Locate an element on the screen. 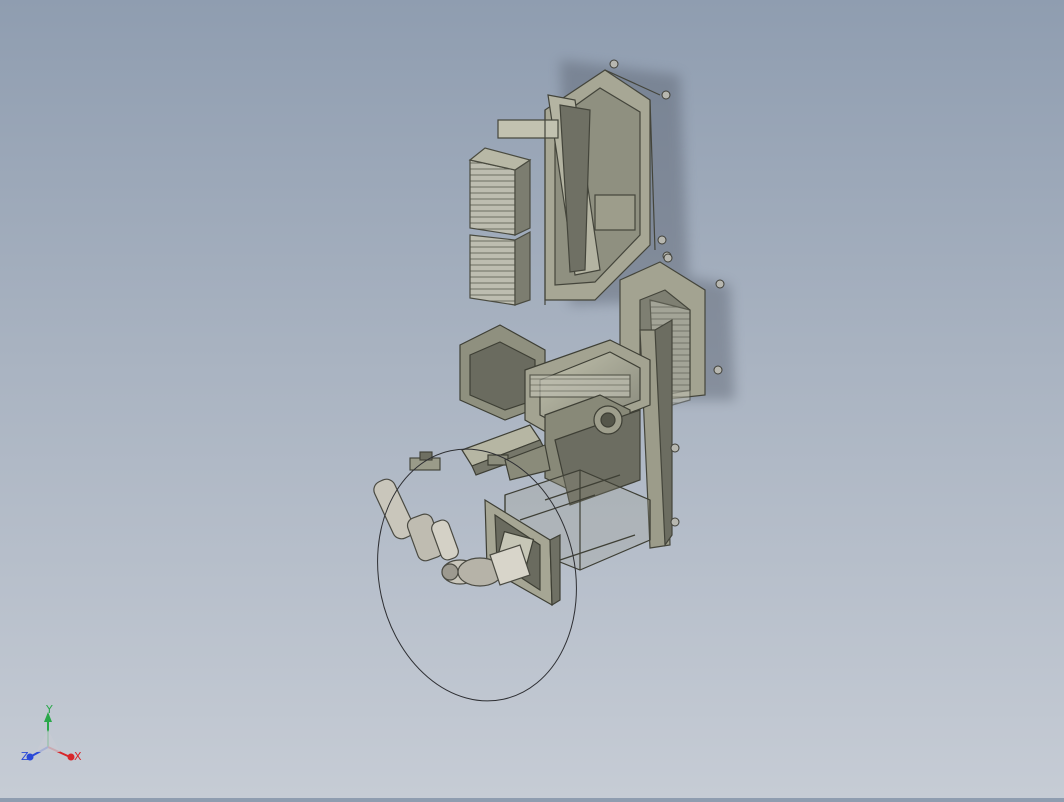 This screenshot has width=1064, height=802. coordinate-triad: Y X Z is located at coordinates (53, 737).